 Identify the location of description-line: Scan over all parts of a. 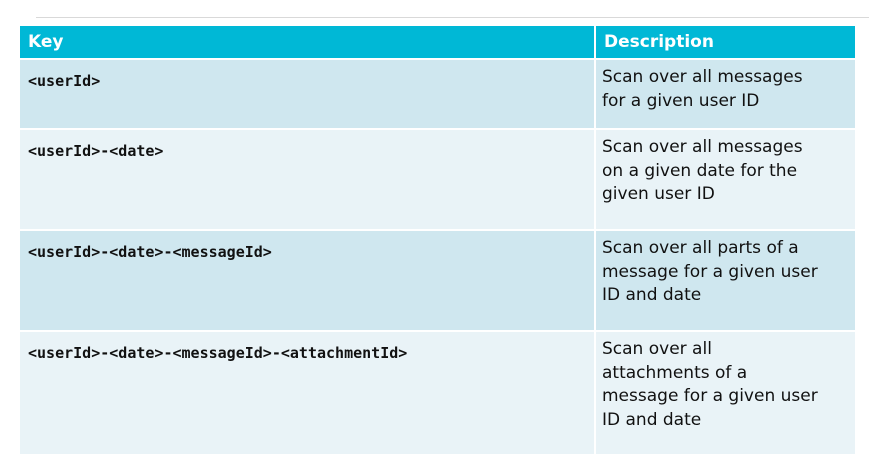
(700, 248).